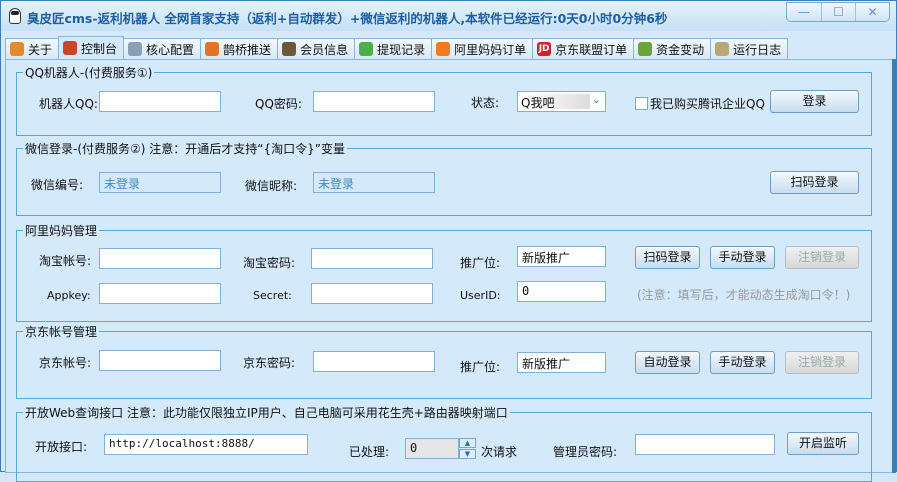 The image size is (897, 482). Describe the element at coordinates (641, 103) in the screenshot. I see `enterprise-qq-checkbox` at that location.